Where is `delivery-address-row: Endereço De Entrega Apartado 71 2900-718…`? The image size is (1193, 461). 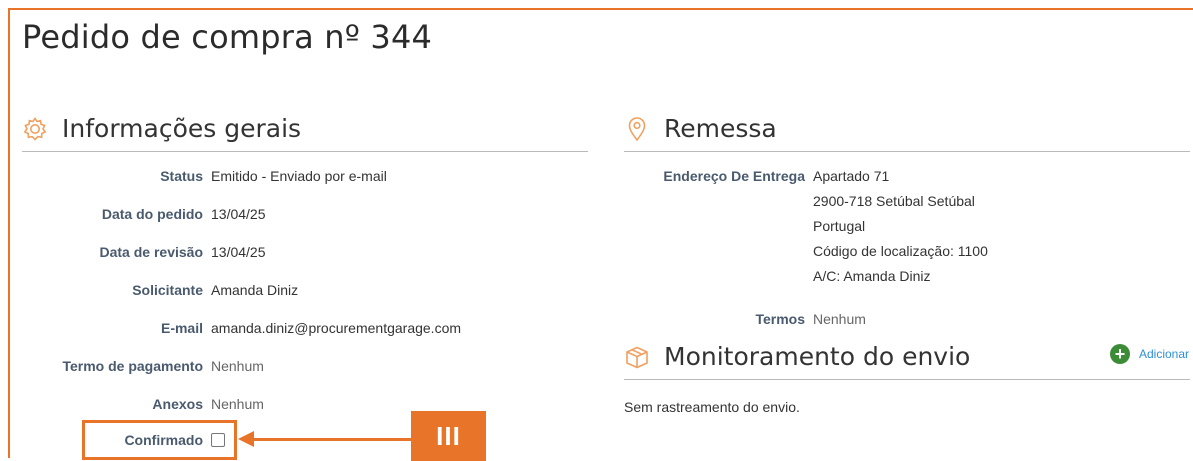
delivery-address-row: Endereço De Entrega Apartado 71 2900-718… is located at coordinates (806, 226).